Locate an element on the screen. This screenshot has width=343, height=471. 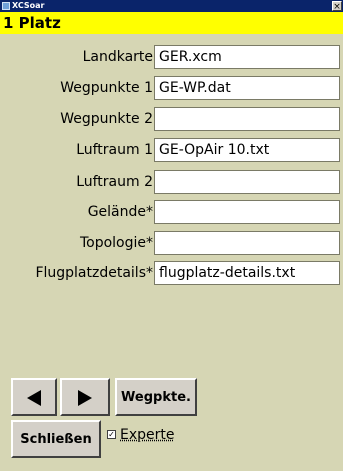
waypoints-button-label: Wegpkte. is located at coordinates (156, 397).